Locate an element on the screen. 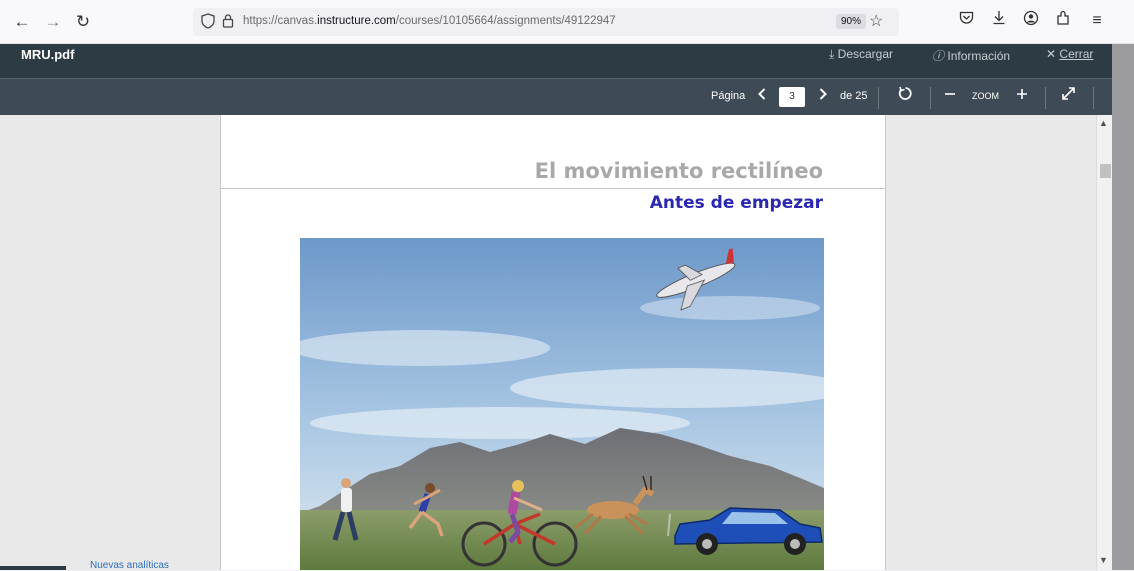 This screenshot has width=1134, height=571. total-pages: de 25 is located at coordinates (854, 96).